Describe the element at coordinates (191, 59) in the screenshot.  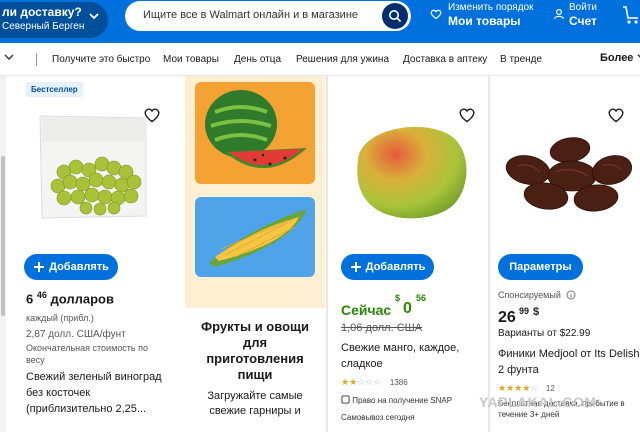
I see `nav-item-my-items: Мои товары` at that location.